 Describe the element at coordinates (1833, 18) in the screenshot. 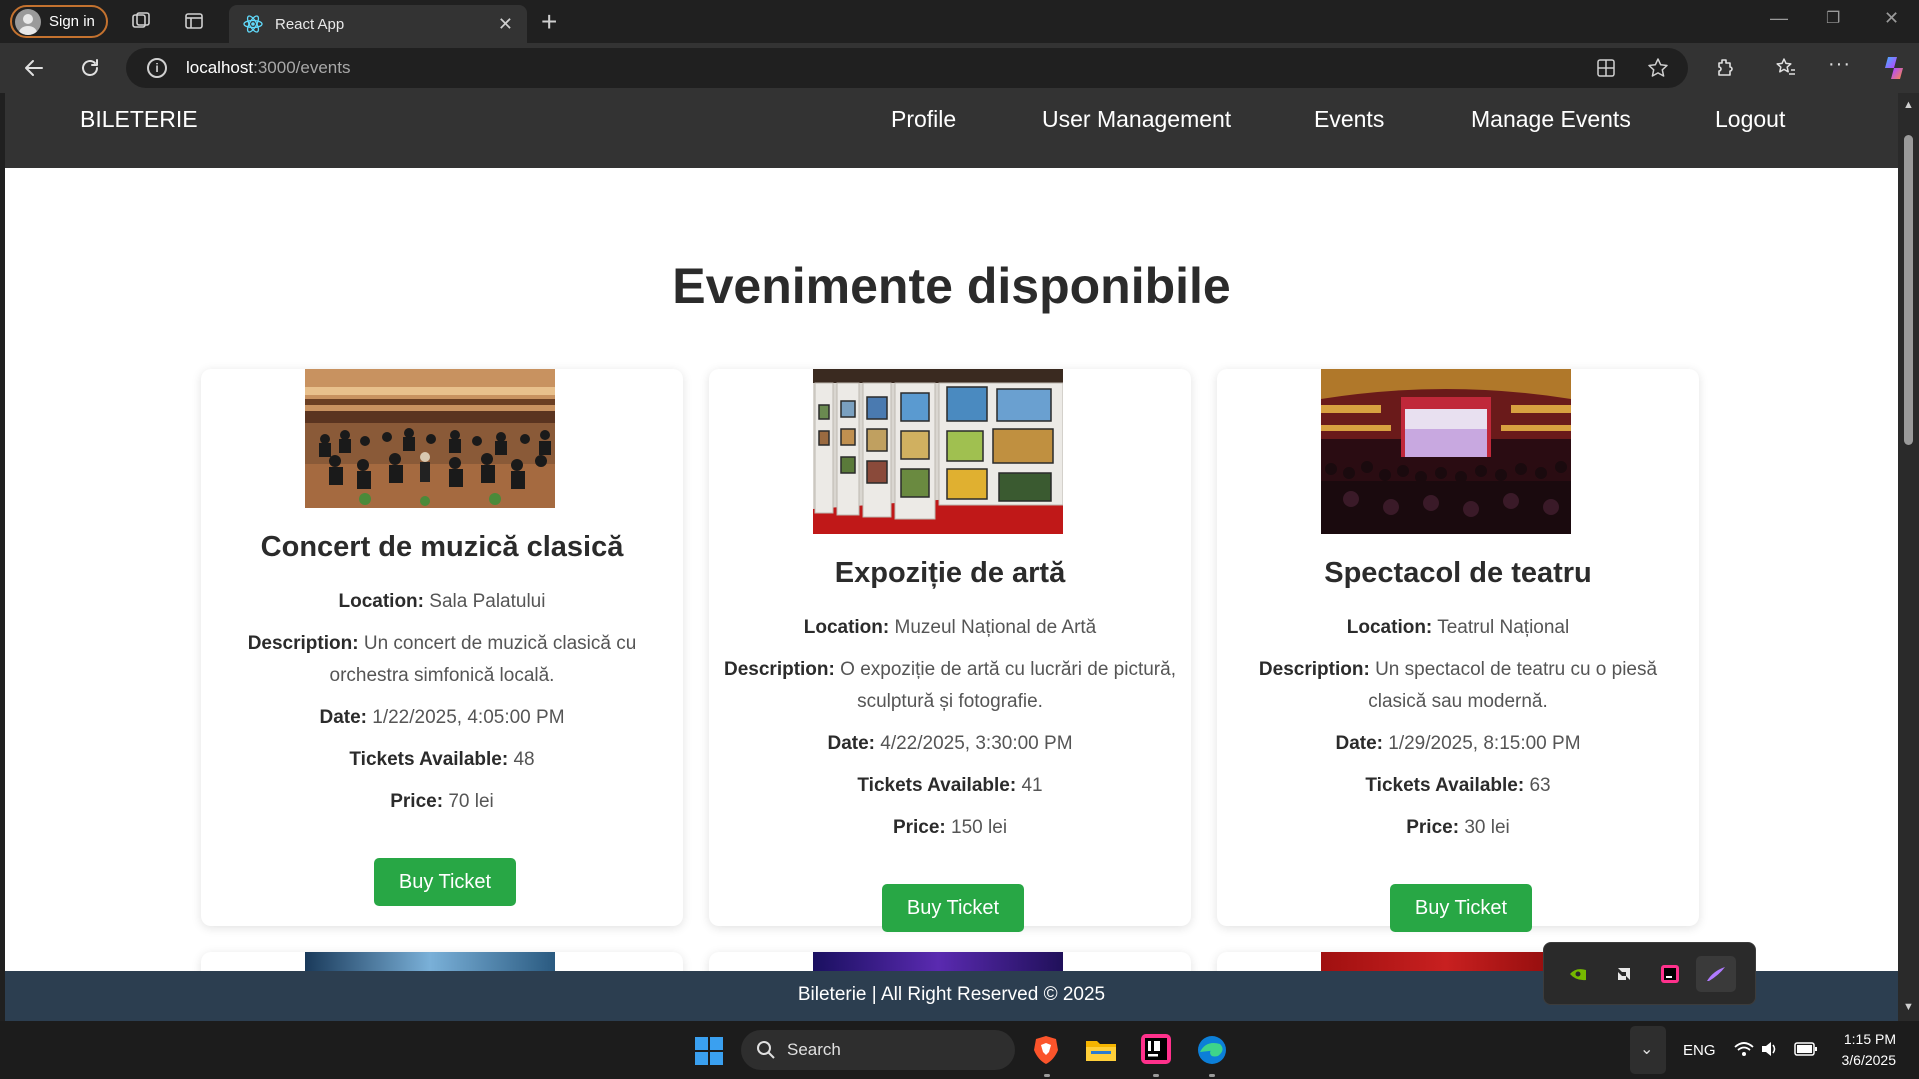

I see `restore-icon: ❐` at that location.